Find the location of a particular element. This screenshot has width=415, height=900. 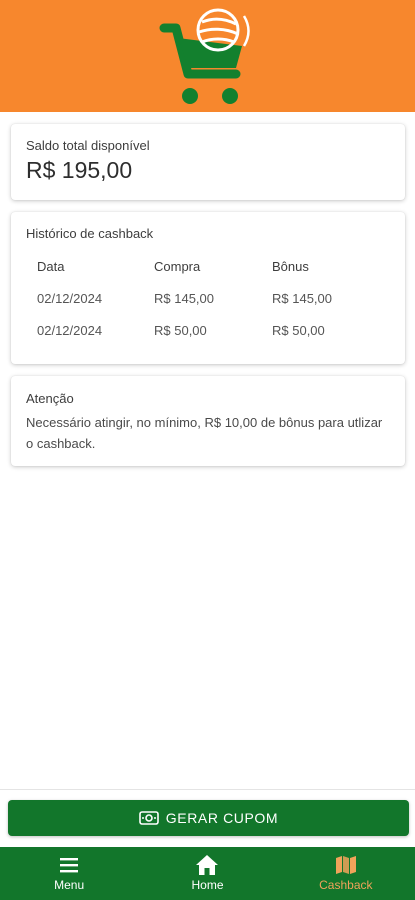

app-header is located at coordinates (207, 56).